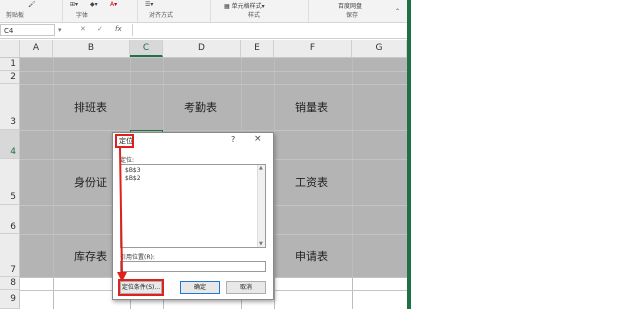 The height and width of the screenshot is (309, 620). I want to click on baidu-netdisk-button: 百度网盘, so click(350, 5).